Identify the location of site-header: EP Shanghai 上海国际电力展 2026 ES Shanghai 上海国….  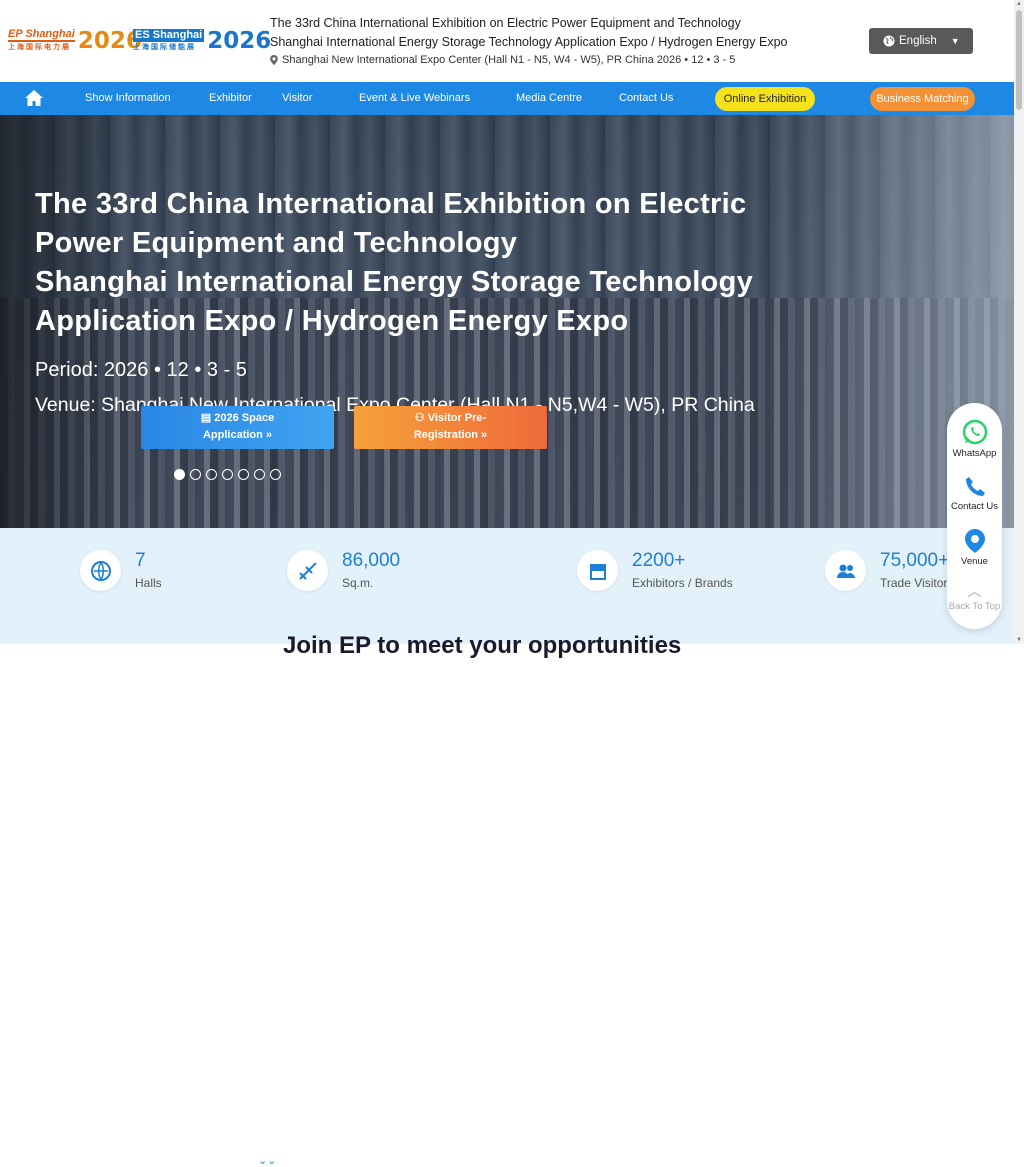
(507, 41).